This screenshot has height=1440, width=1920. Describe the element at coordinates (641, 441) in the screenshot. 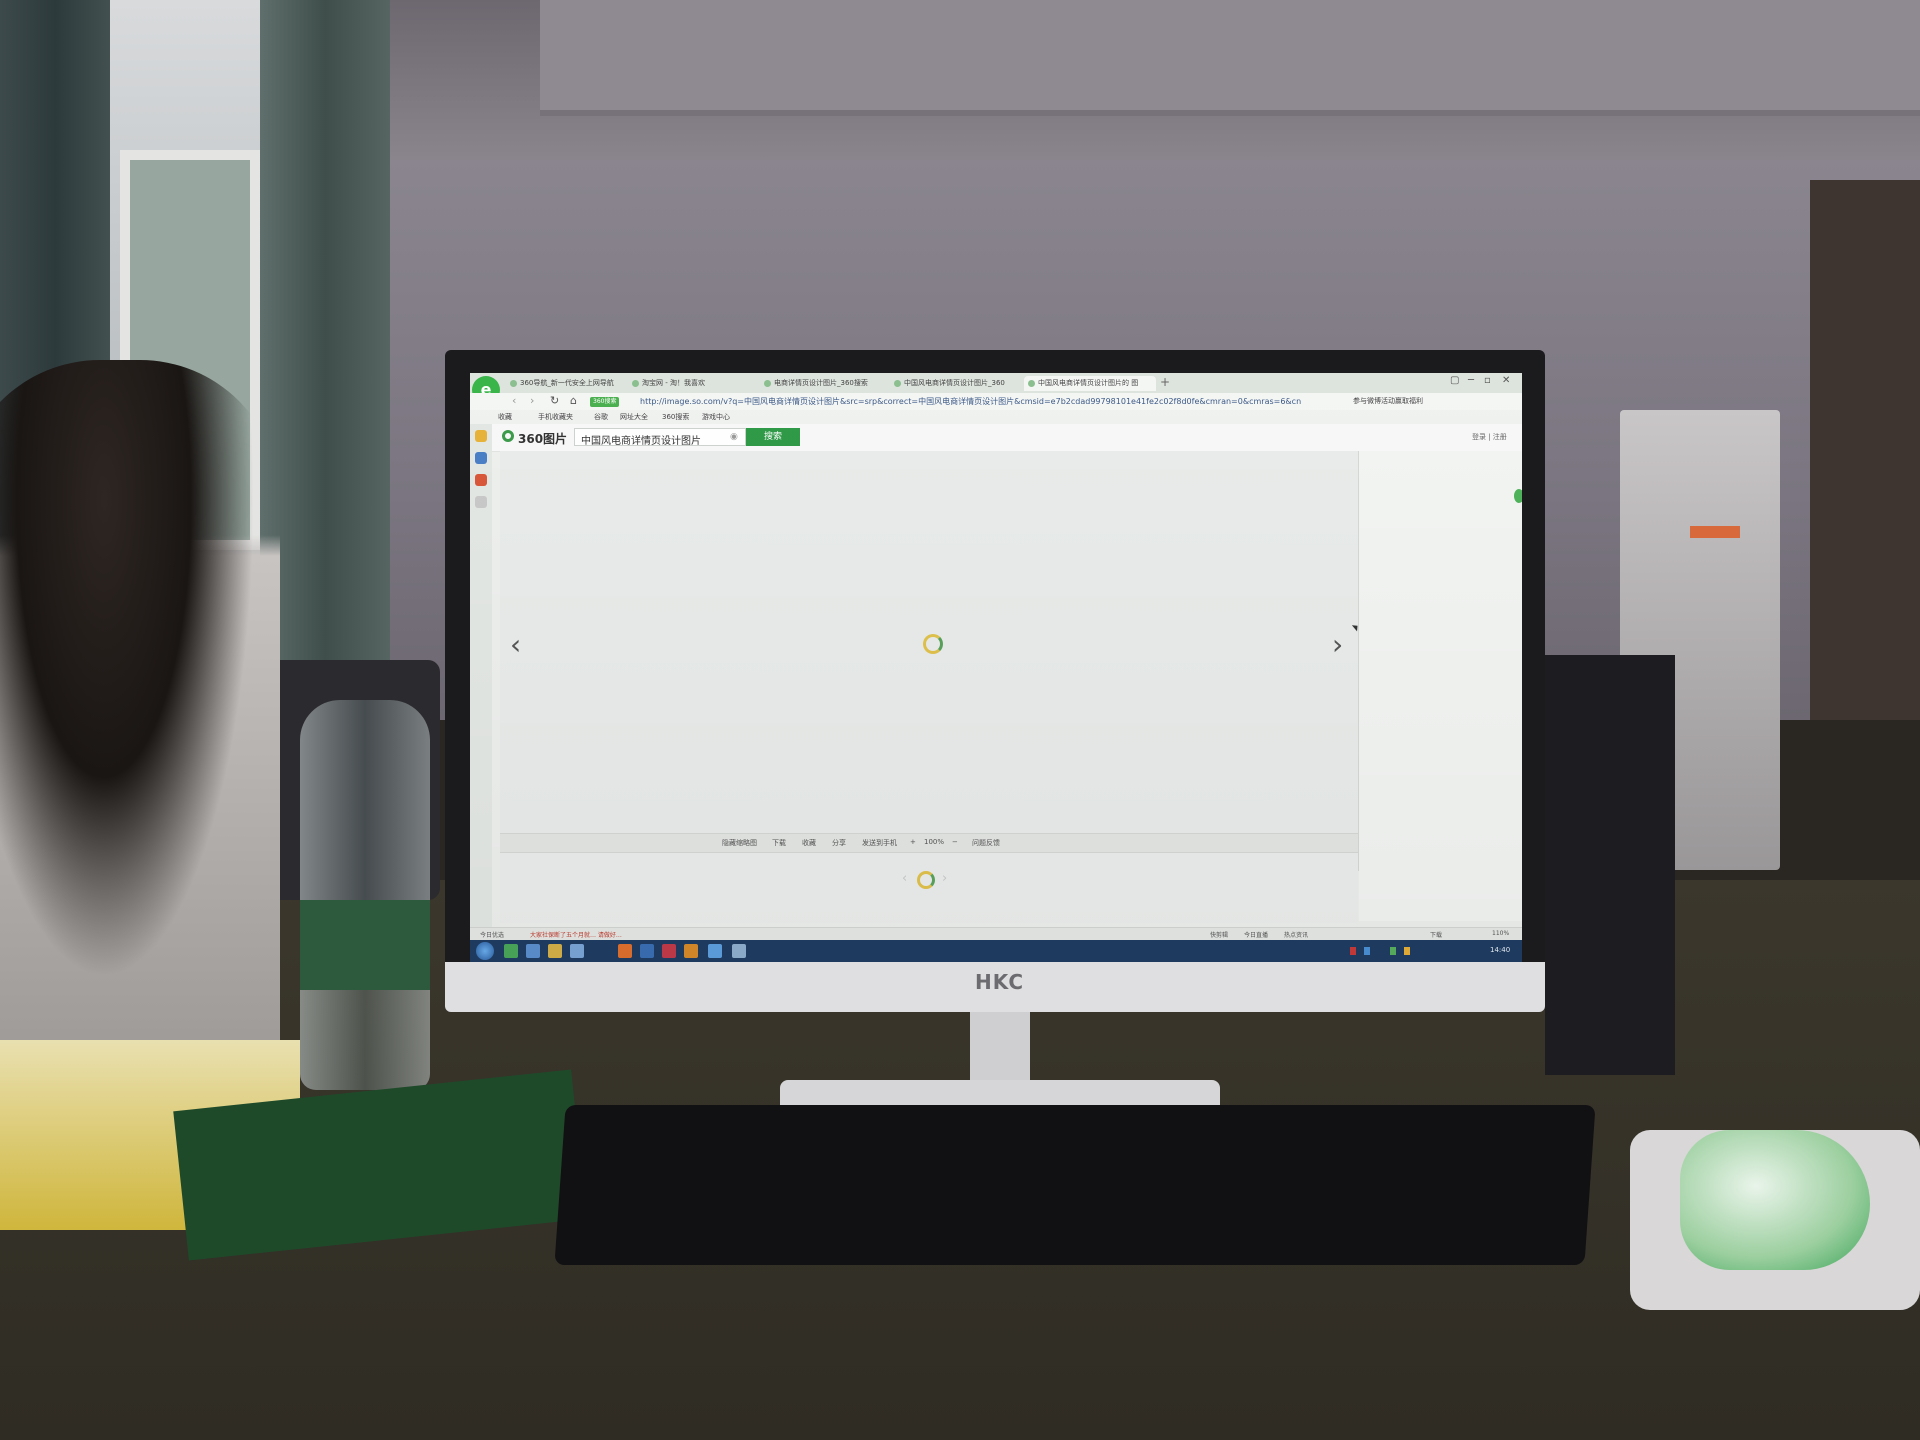

I see `search-query: 中国风电商详情页设计图片` at that location.